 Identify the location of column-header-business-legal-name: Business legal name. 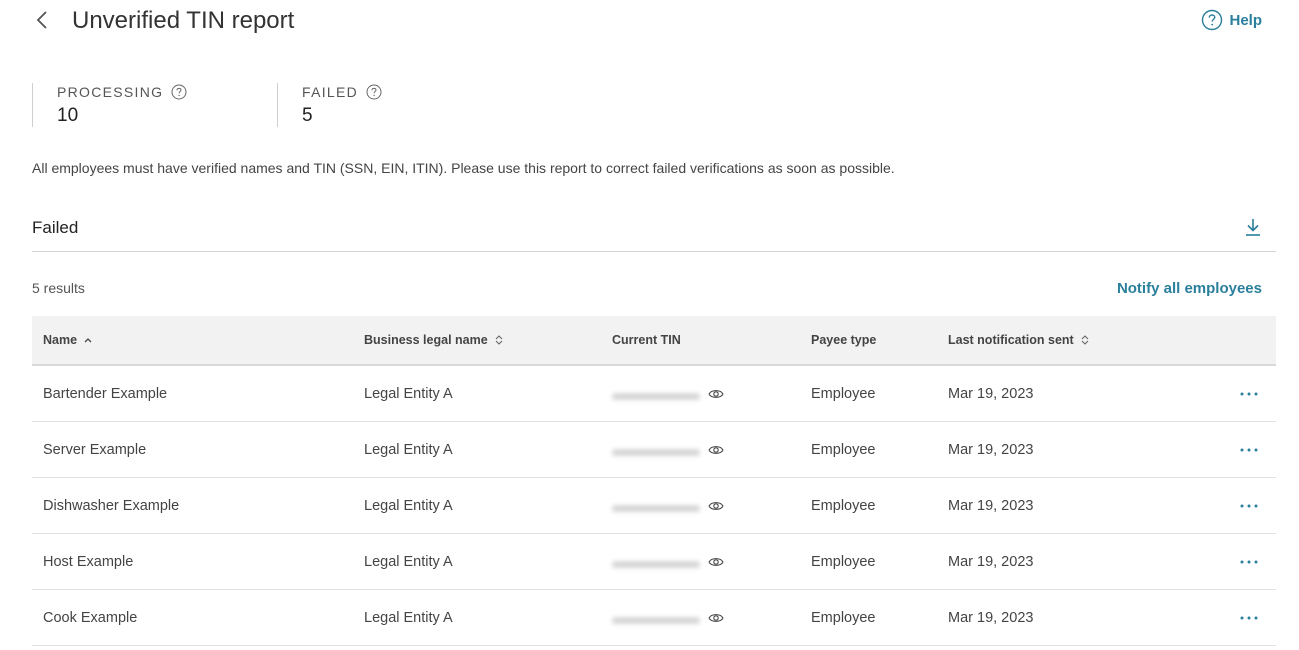
(434, 340).